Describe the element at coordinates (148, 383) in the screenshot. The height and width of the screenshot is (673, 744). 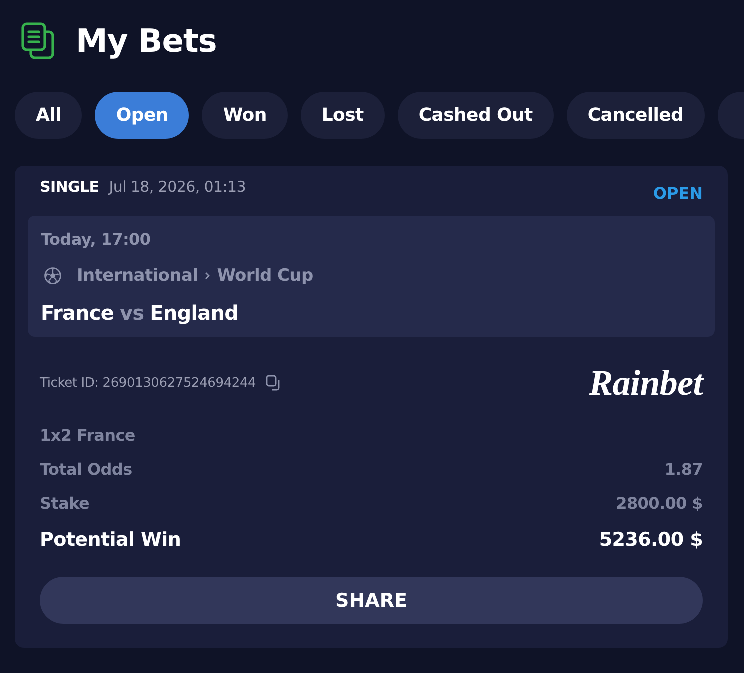
I see `ticket-id: Ticket ID: 2690130627524694244` at that location.